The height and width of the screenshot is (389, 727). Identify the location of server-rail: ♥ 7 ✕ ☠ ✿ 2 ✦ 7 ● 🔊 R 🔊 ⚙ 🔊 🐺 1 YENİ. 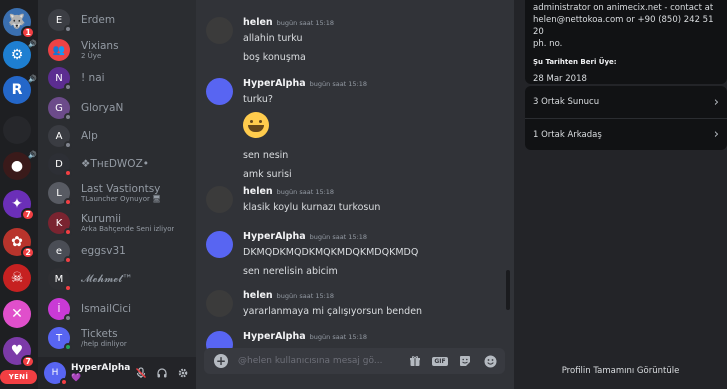
(19, 194).